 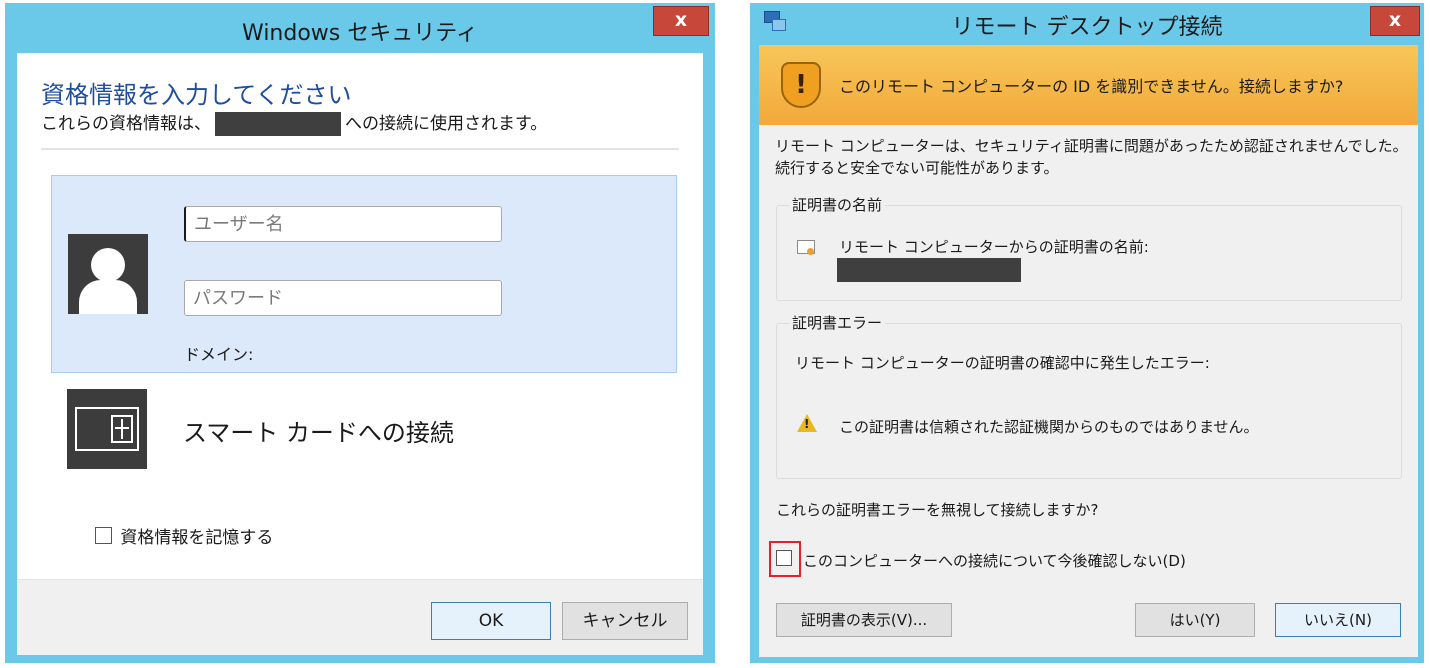 What do you see at coordinates (364, 274) in the screenshot?
I see `credential-tile: ドメイン:` at bounding box center [364, 274].